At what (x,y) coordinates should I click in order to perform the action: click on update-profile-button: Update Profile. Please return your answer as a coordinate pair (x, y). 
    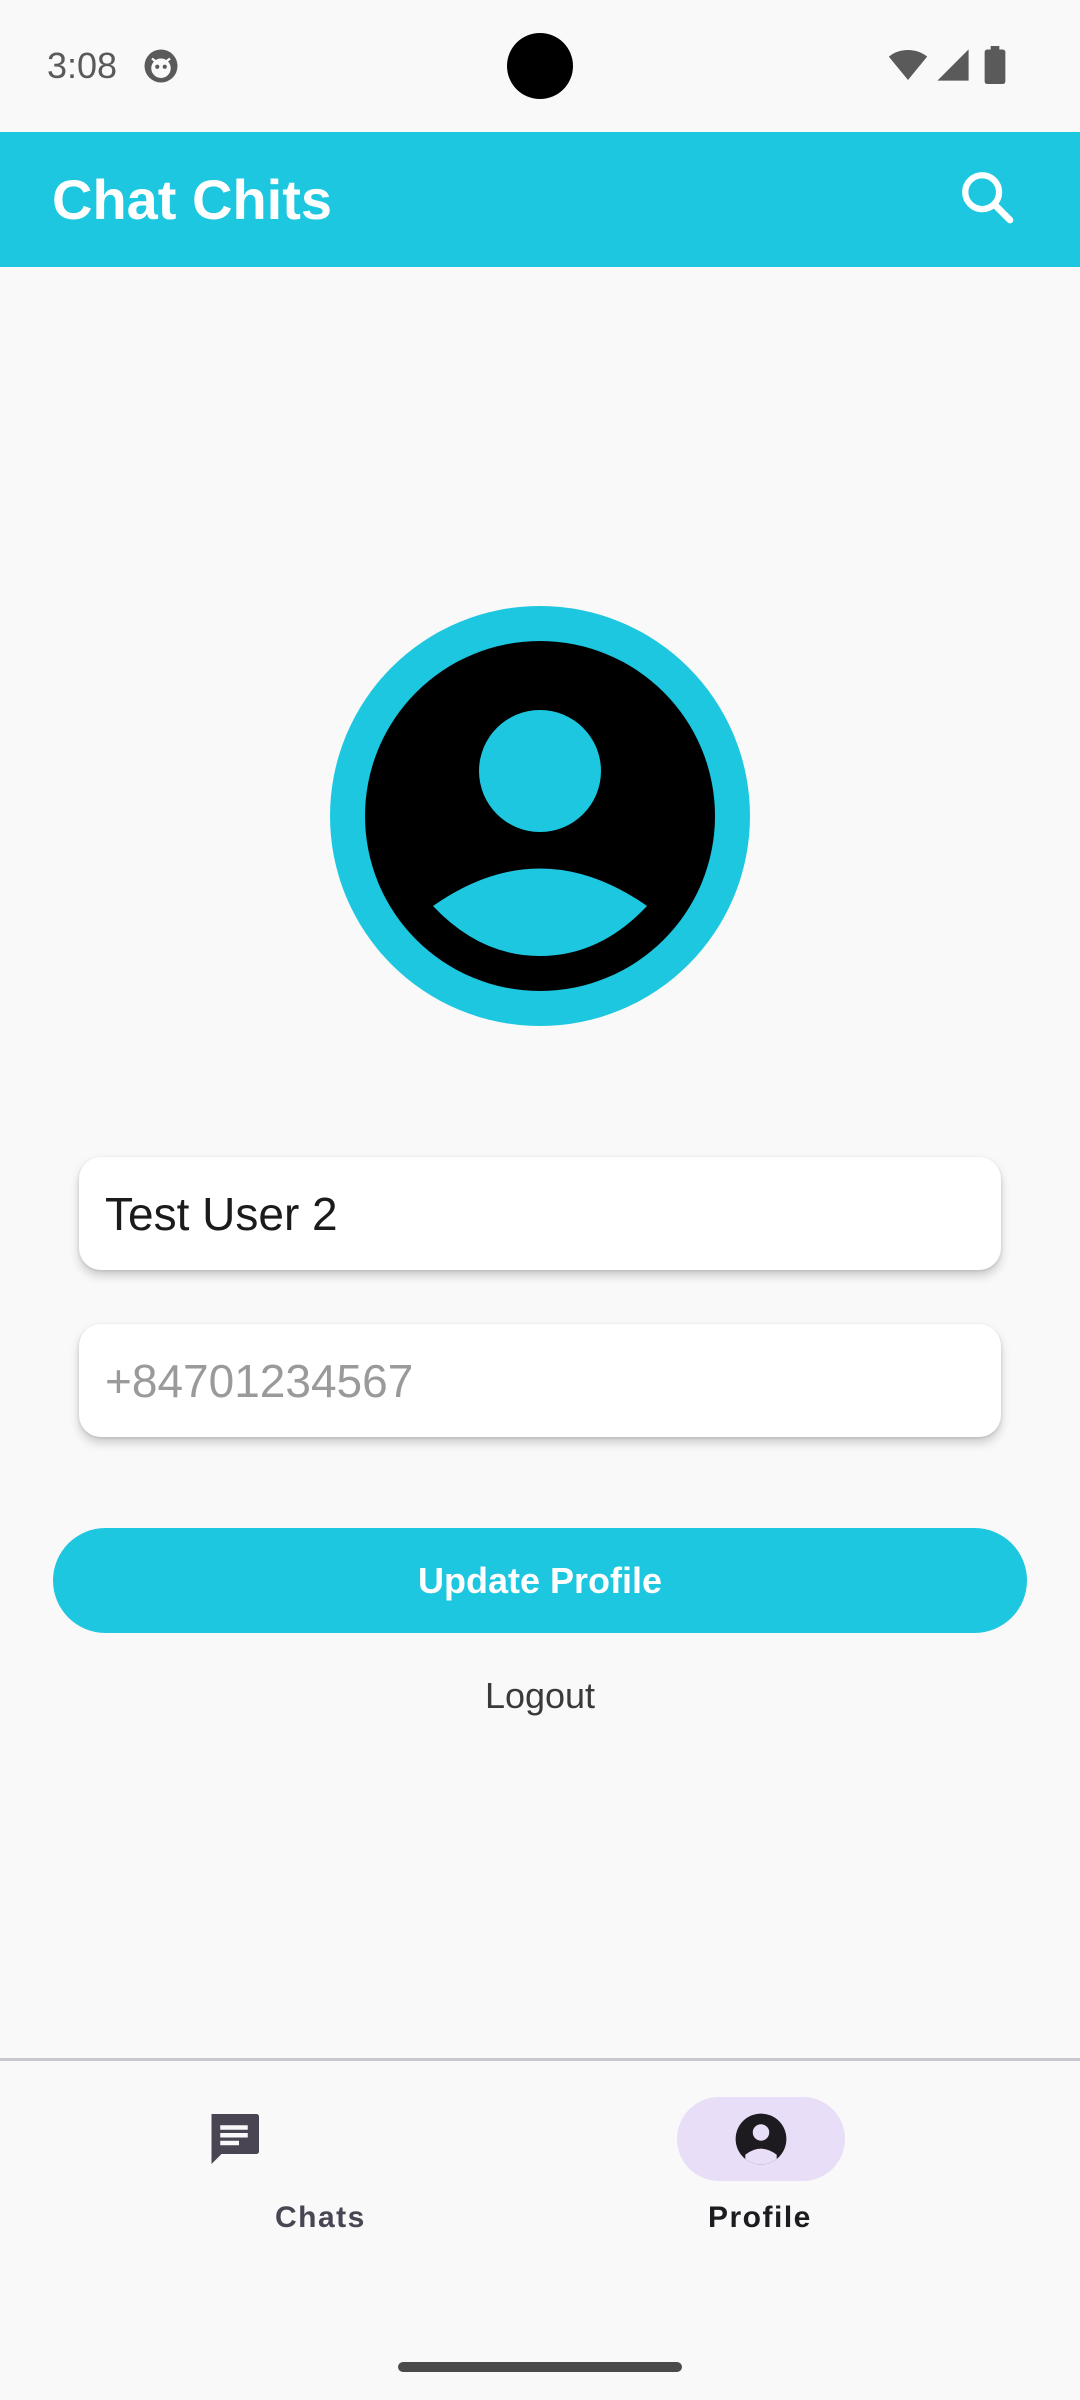
    Looking at the image, I should click on (540, 1580).